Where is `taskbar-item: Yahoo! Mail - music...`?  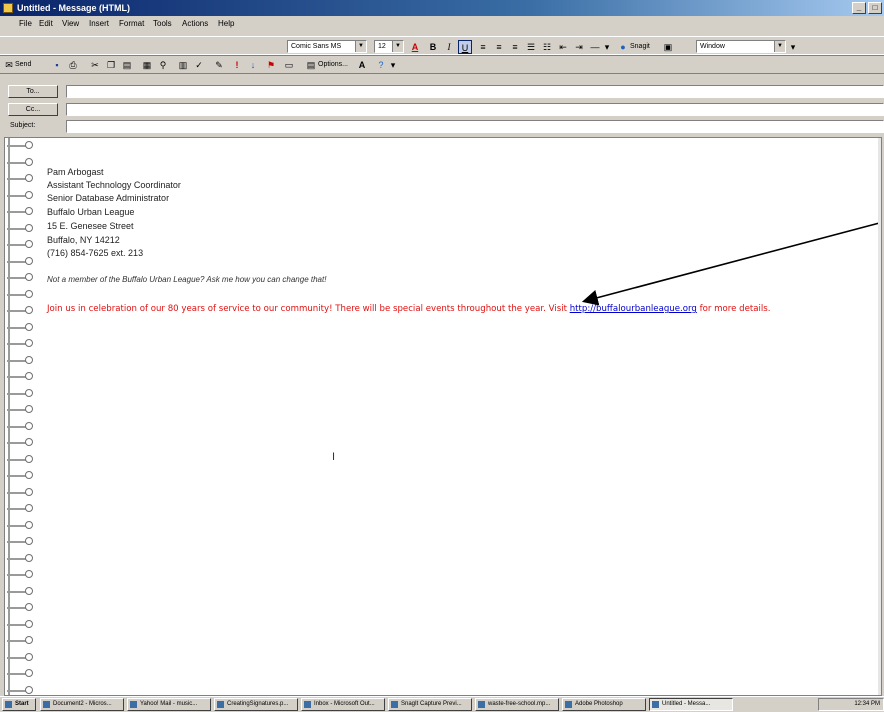 taskbar-item: Yahoo! Mail - music... is located at coordinates (169, 704).